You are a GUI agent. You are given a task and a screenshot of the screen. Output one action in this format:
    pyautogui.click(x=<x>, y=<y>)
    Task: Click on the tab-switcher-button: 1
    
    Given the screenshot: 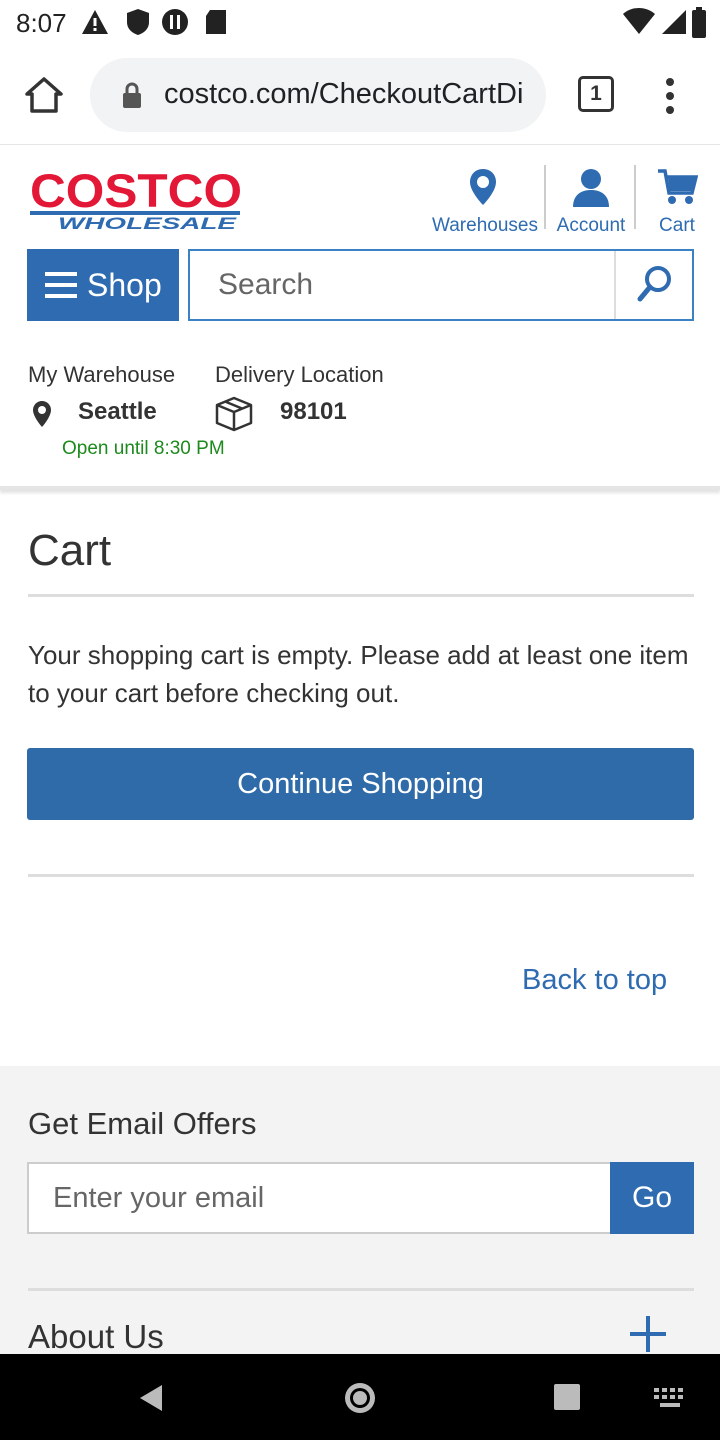 What is the action you would take?
    pyautogui.click(x=596, y=94)
    